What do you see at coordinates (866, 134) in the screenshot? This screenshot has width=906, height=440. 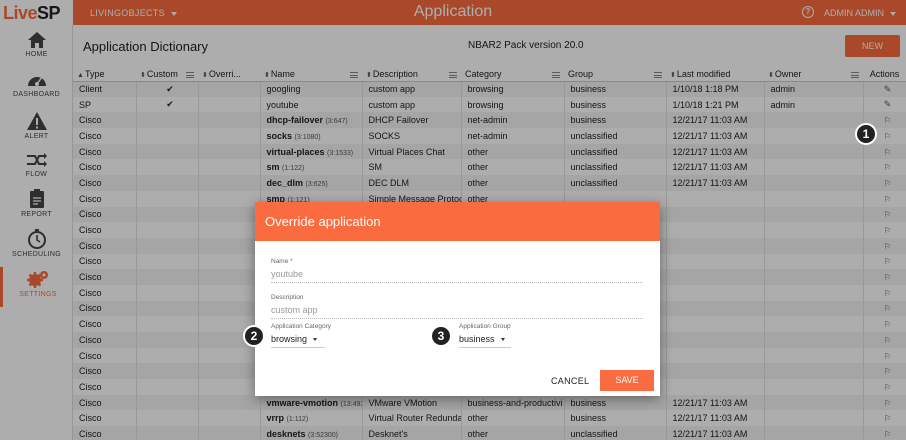 I see `callout-1: 1` at bounding box center [866, 134].